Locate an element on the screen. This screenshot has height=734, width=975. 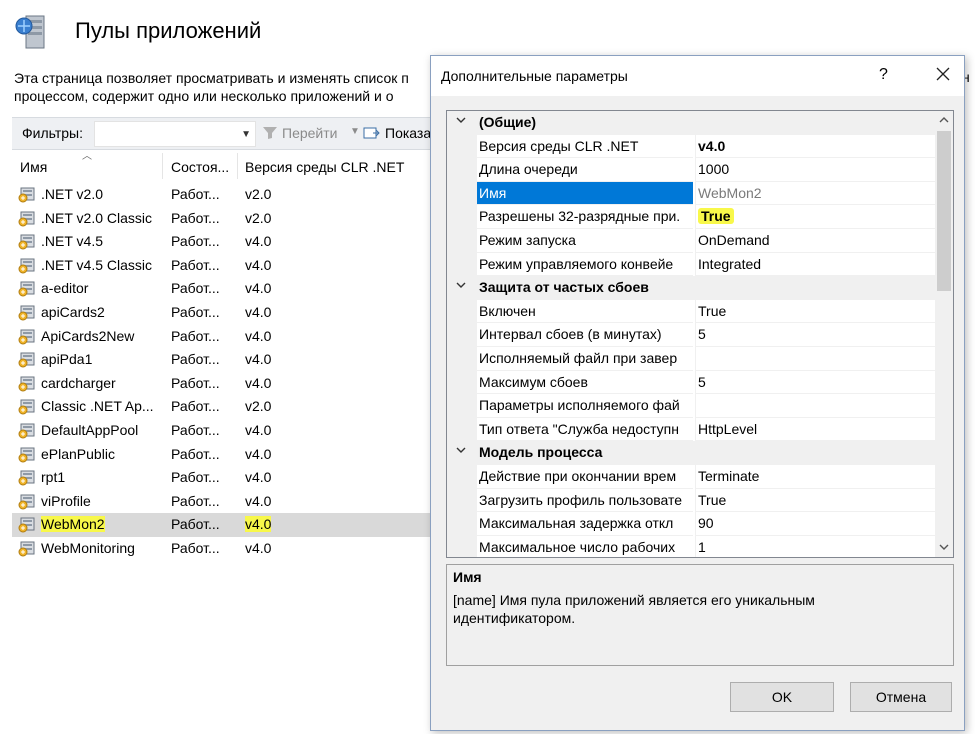
property-row: Максимальное число рабочих 1 is located at coordinates (691, 546).